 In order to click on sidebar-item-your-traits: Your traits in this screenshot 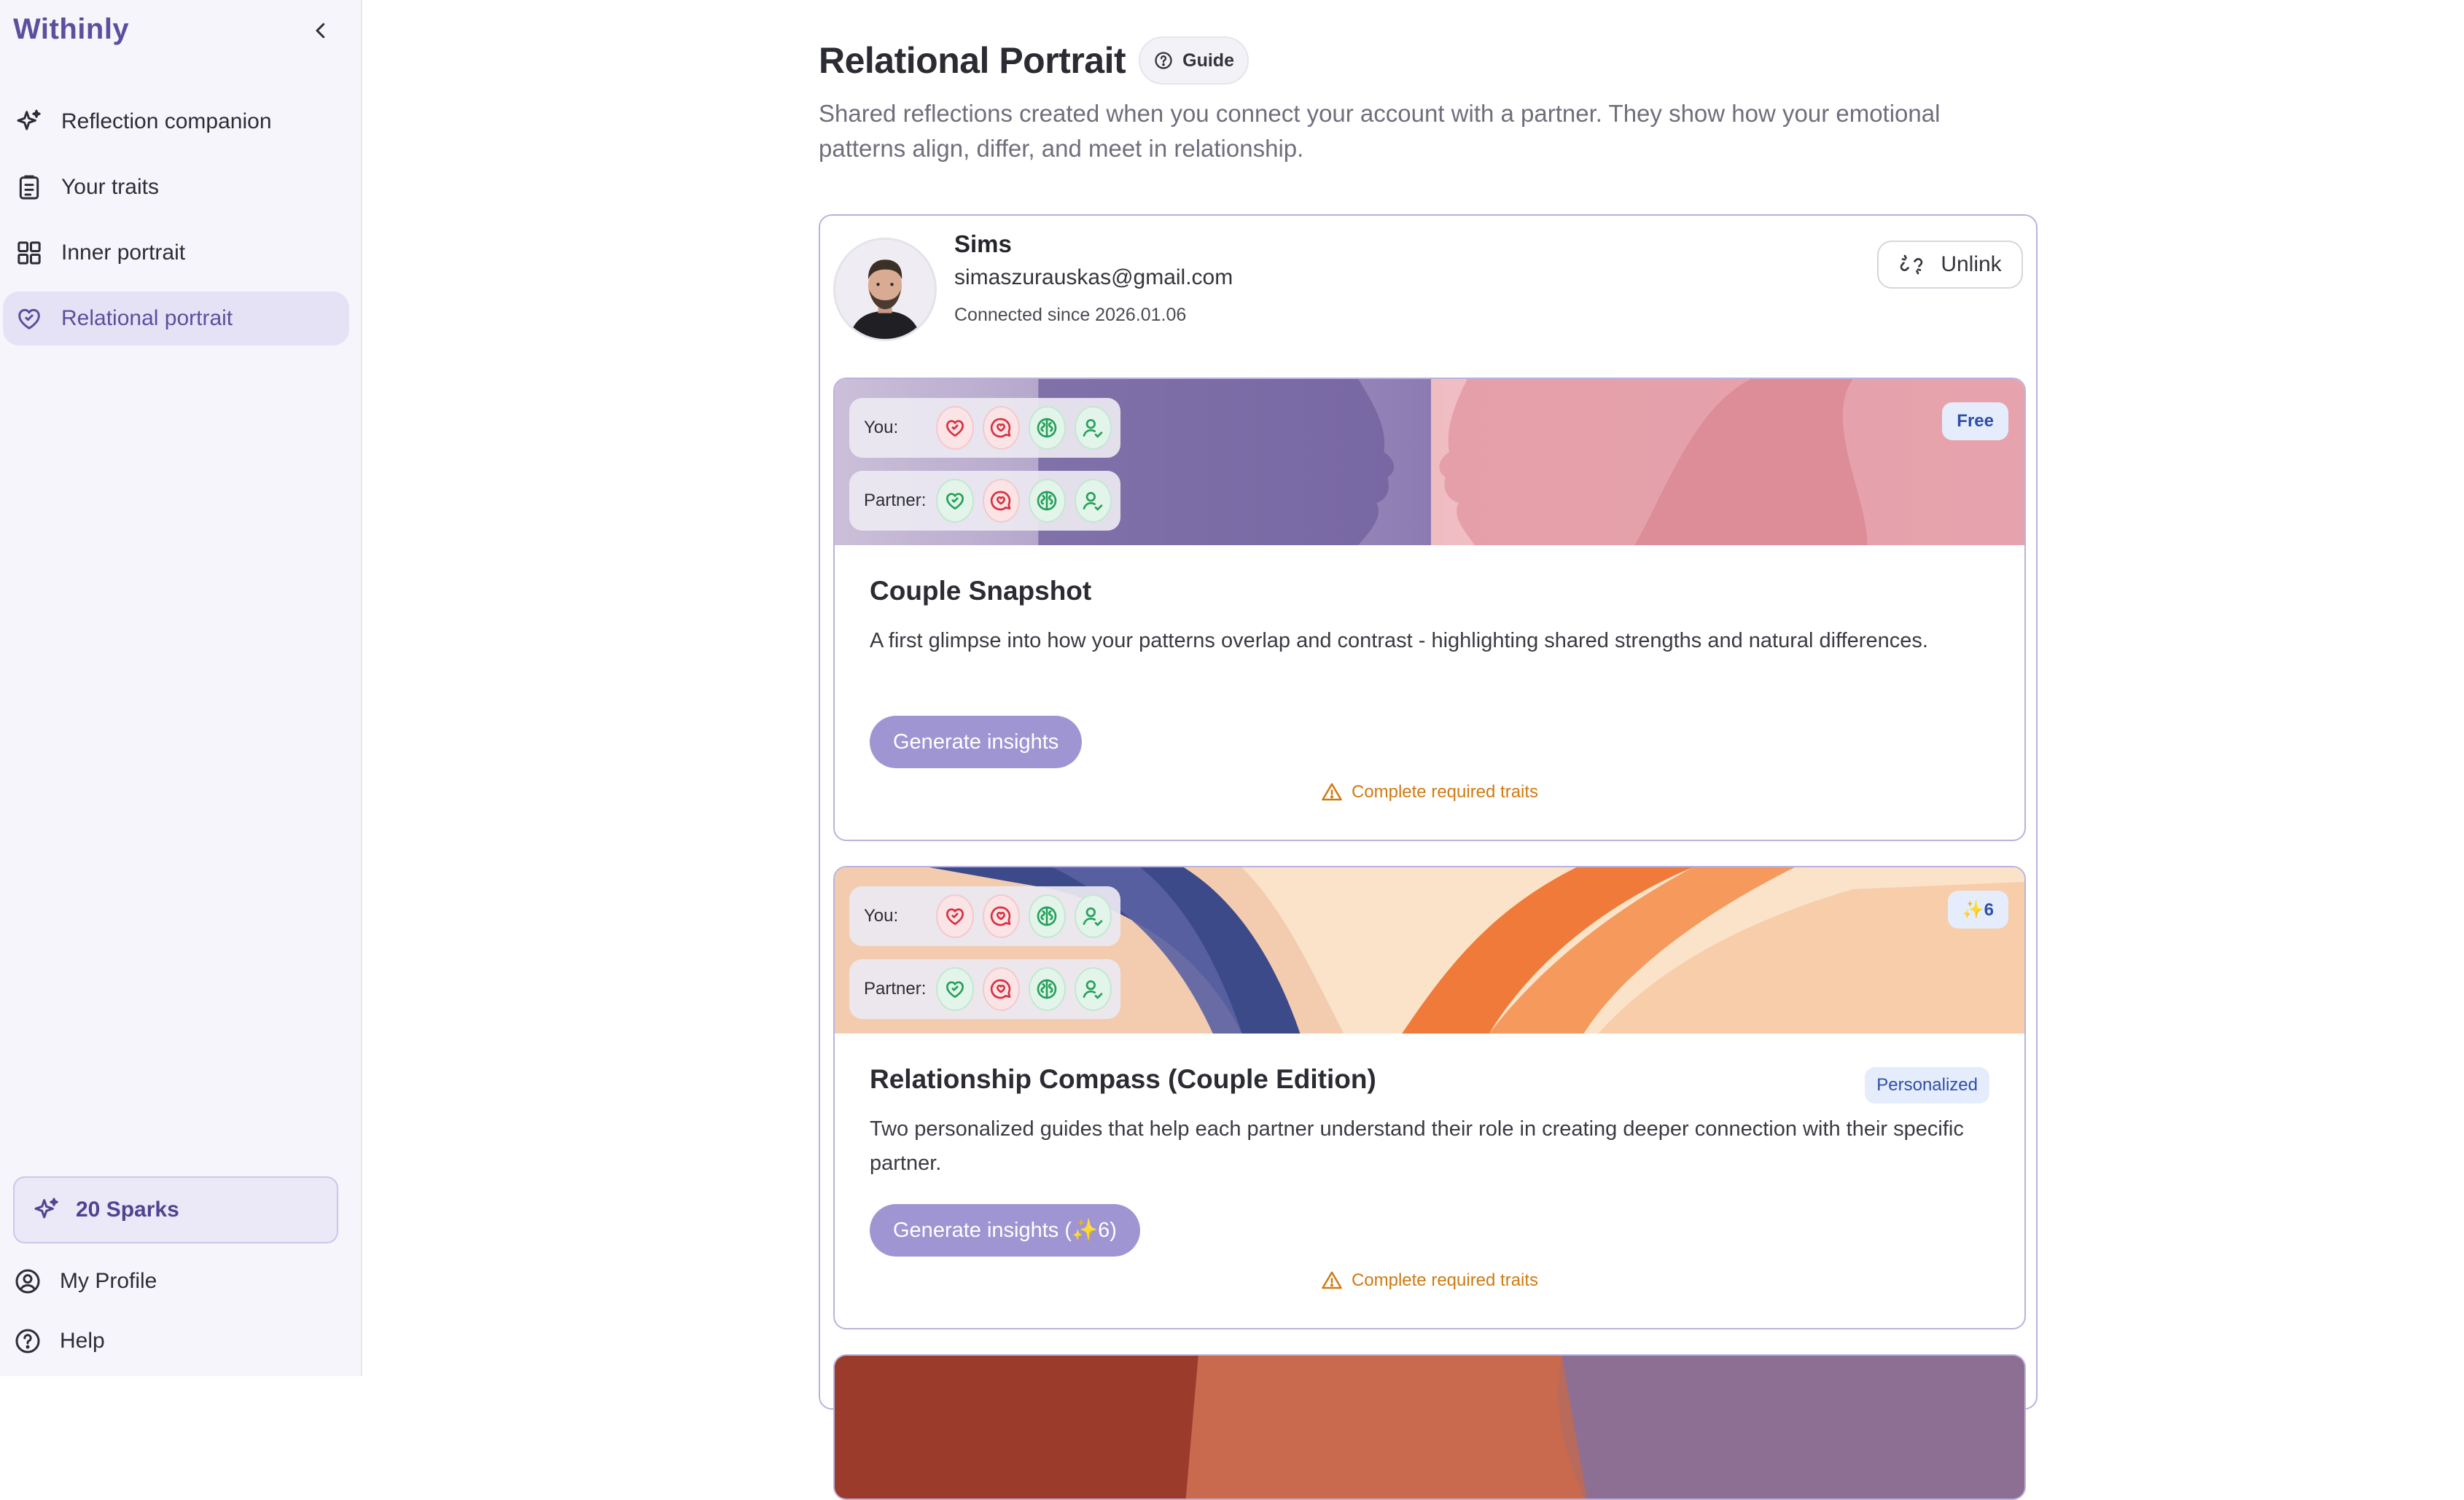, I will do `click(176, 187)`.